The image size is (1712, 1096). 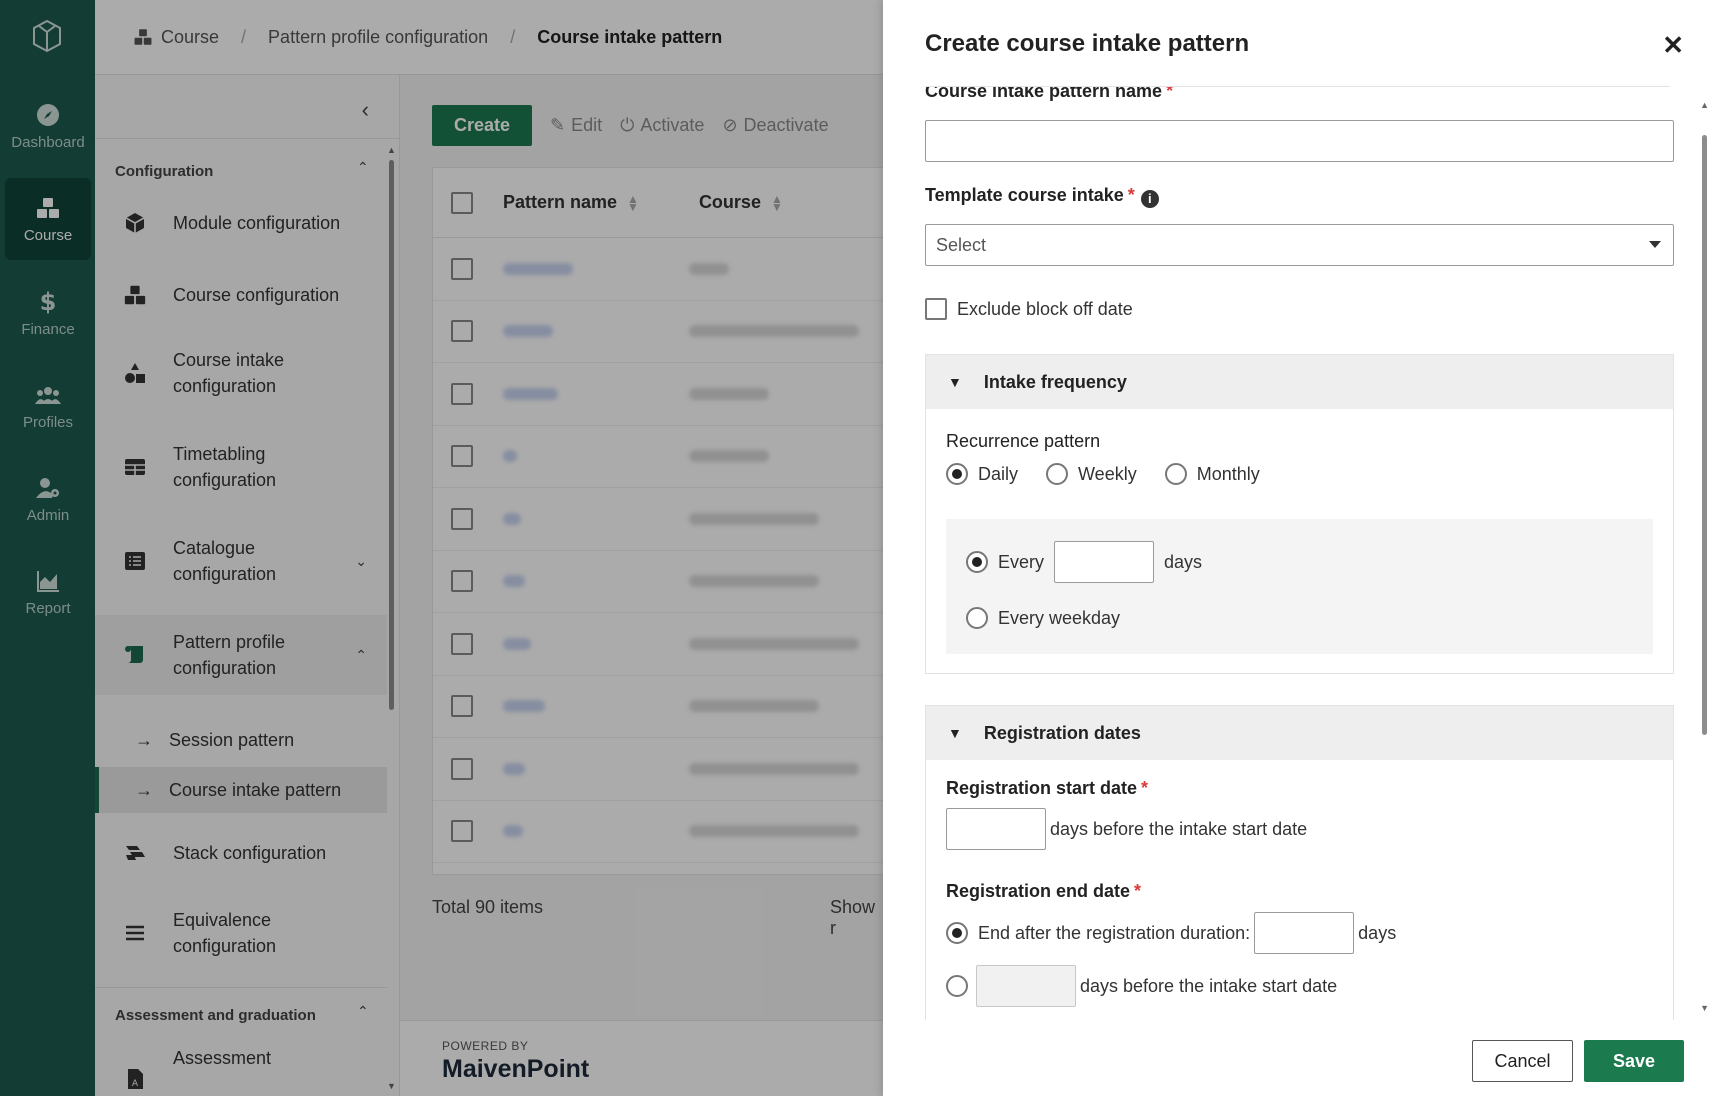 I want to click on radio-every-weekday, so click(x=977, y=618).